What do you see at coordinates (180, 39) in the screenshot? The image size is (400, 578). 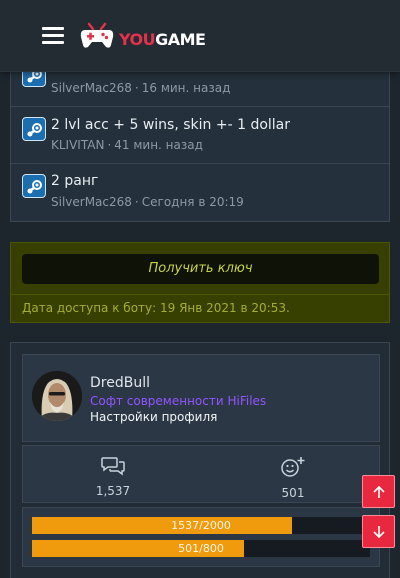 I see `logo-game-text: GAME` at bounding box center [180, 39].